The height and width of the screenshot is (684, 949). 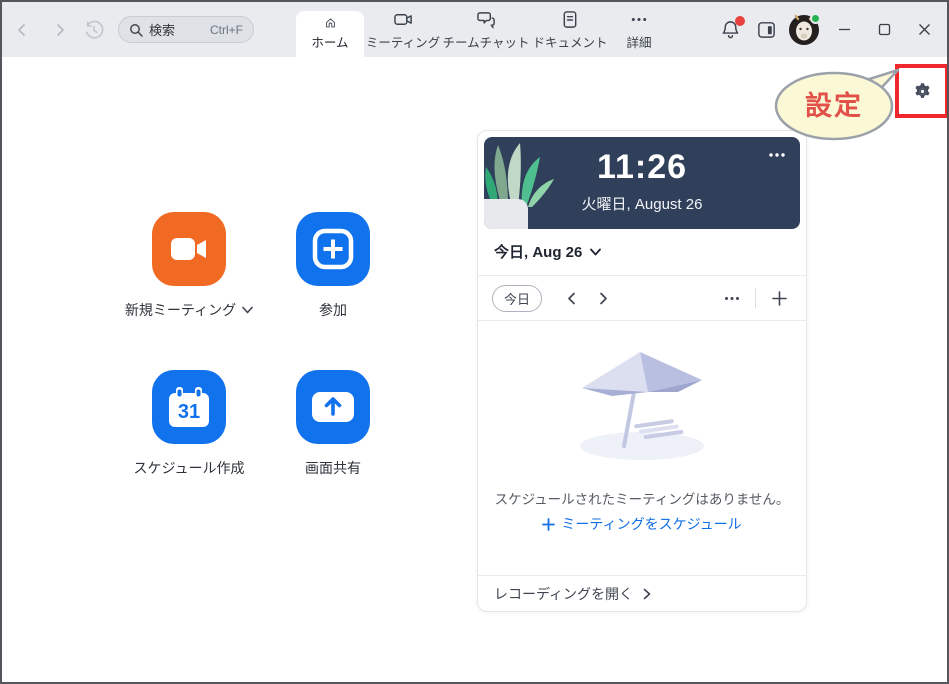 I want to click on empty-state-message: スケジュールされたミーティングはありません。, so click(x=642, y=499).